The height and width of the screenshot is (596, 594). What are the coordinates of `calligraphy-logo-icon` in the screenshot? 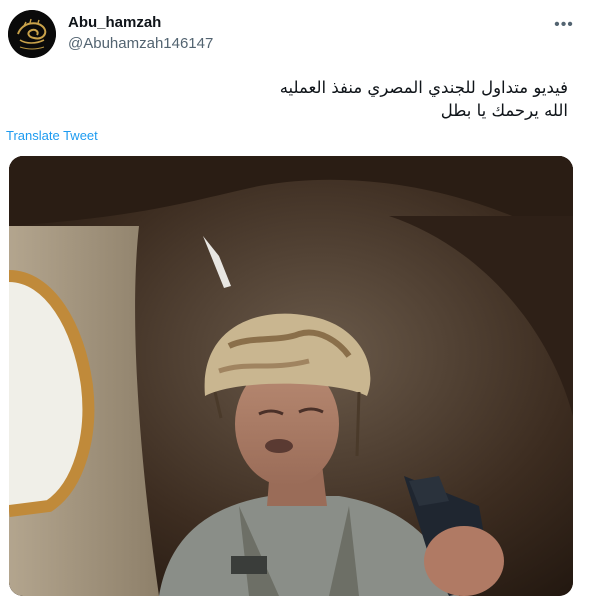 It's located at (32, 34).